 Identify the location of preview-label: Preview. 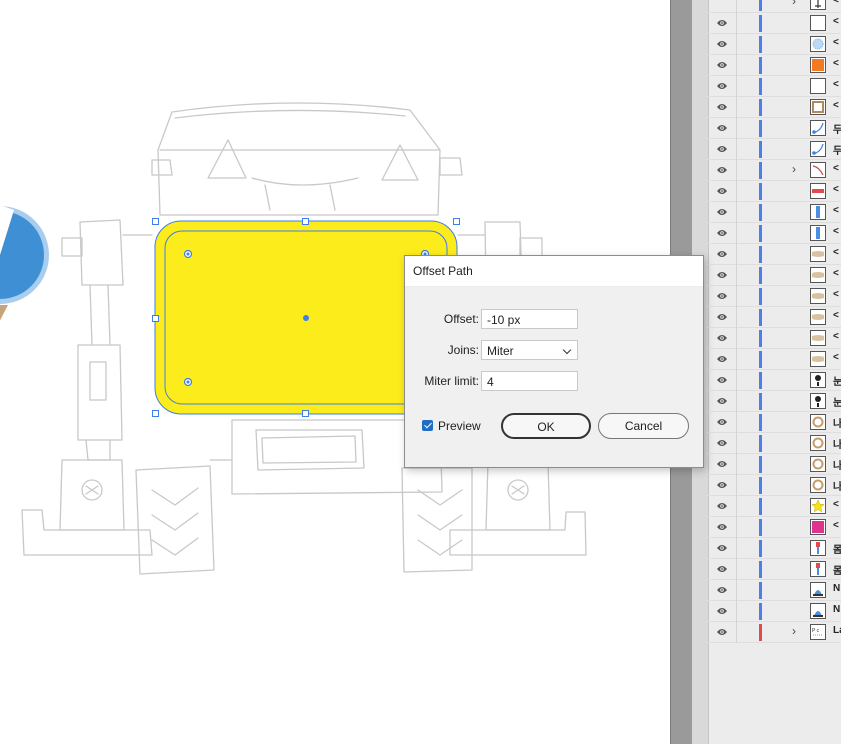
(459, 426).